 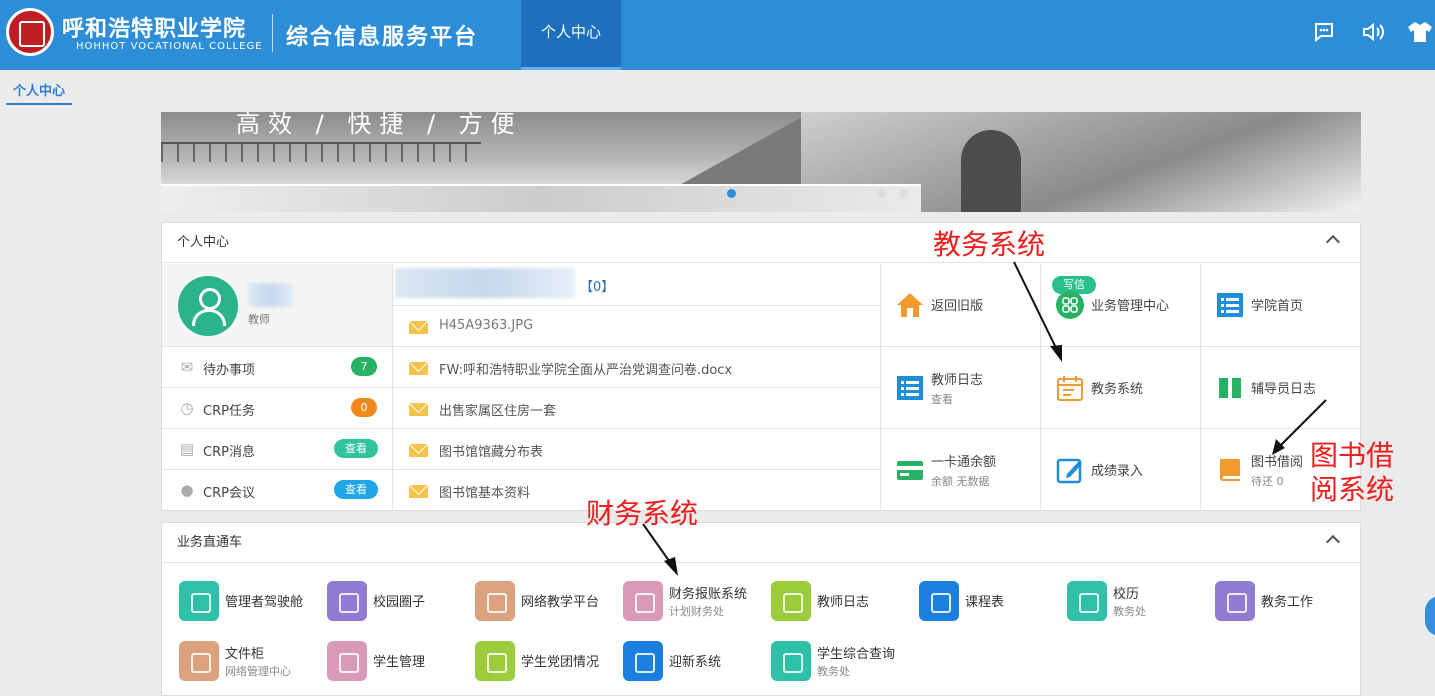 What do you see at coordinates (277, 448) in the screenshot?
I see `stat-row-crp-message: ▤ CRP消息 查看` at bounding box center [277, 448].